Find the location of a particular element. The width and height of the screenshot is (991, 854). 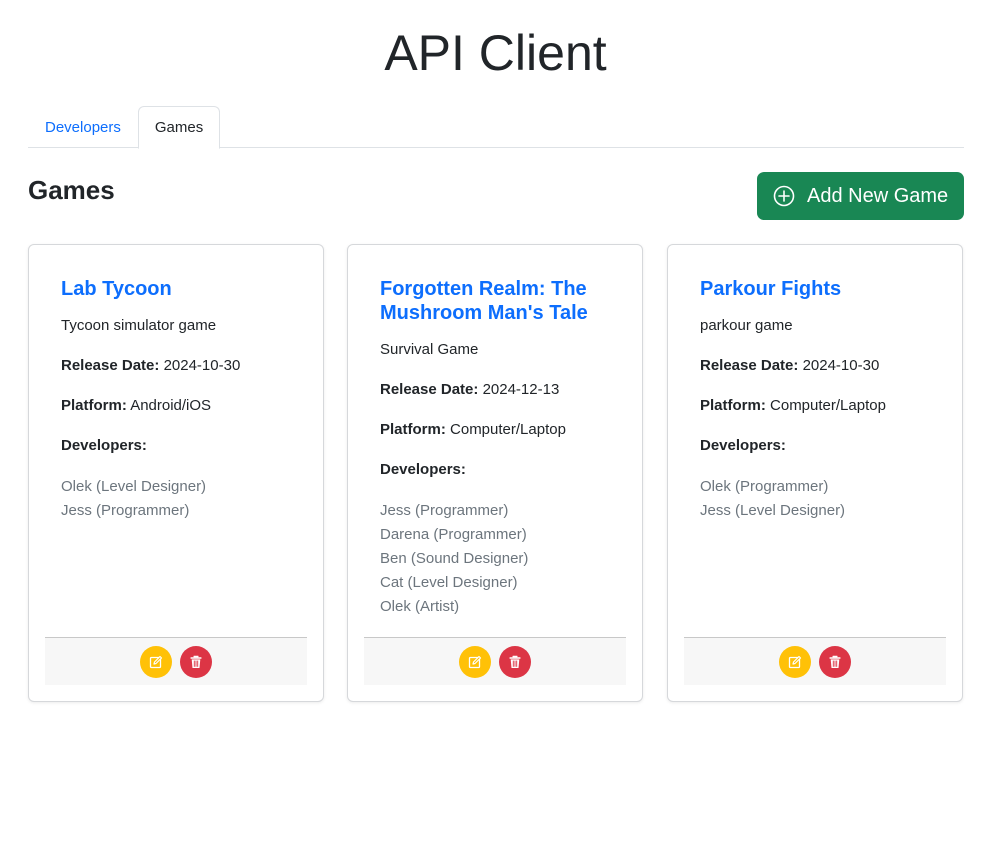

release-date-value: 2024-12-13 is located at coordinates (521, 389).